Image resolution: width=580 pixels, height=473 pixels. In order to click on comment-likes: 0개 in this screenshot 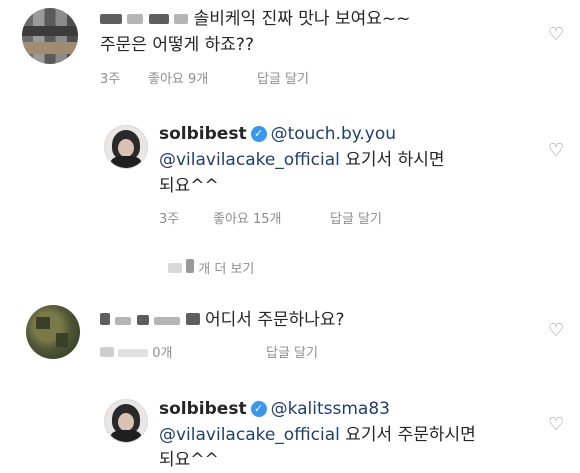, I will do `click(136, 351)`.